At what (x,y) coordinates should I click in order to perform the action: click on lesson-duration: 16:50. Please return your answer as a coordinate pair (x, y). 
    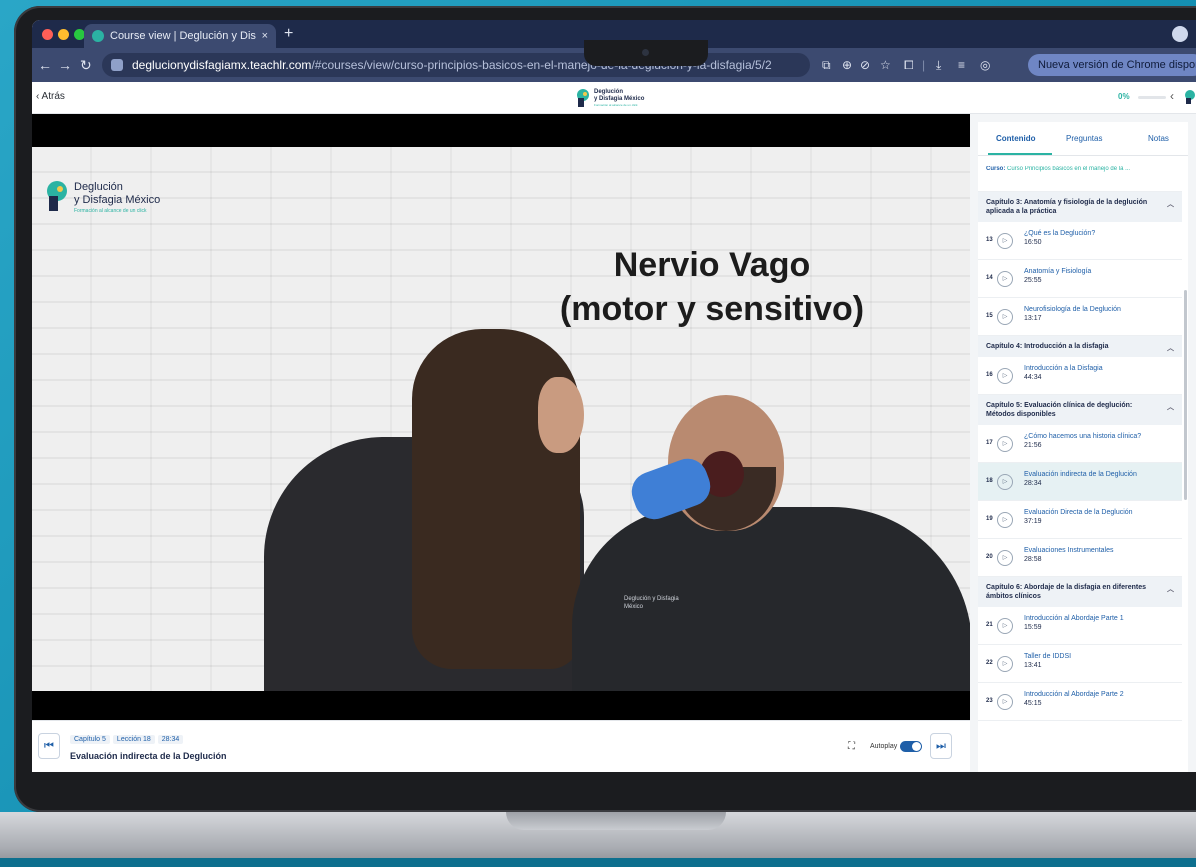
    Looking at the image, I should click on (1033, 242).